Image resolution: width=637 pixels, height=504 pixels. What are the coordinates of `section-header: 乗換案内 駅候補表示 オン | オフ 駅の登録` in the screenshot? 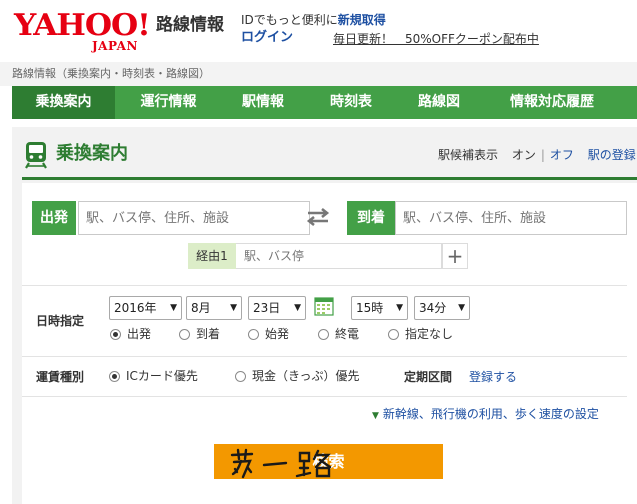 It's located at (324, 152).